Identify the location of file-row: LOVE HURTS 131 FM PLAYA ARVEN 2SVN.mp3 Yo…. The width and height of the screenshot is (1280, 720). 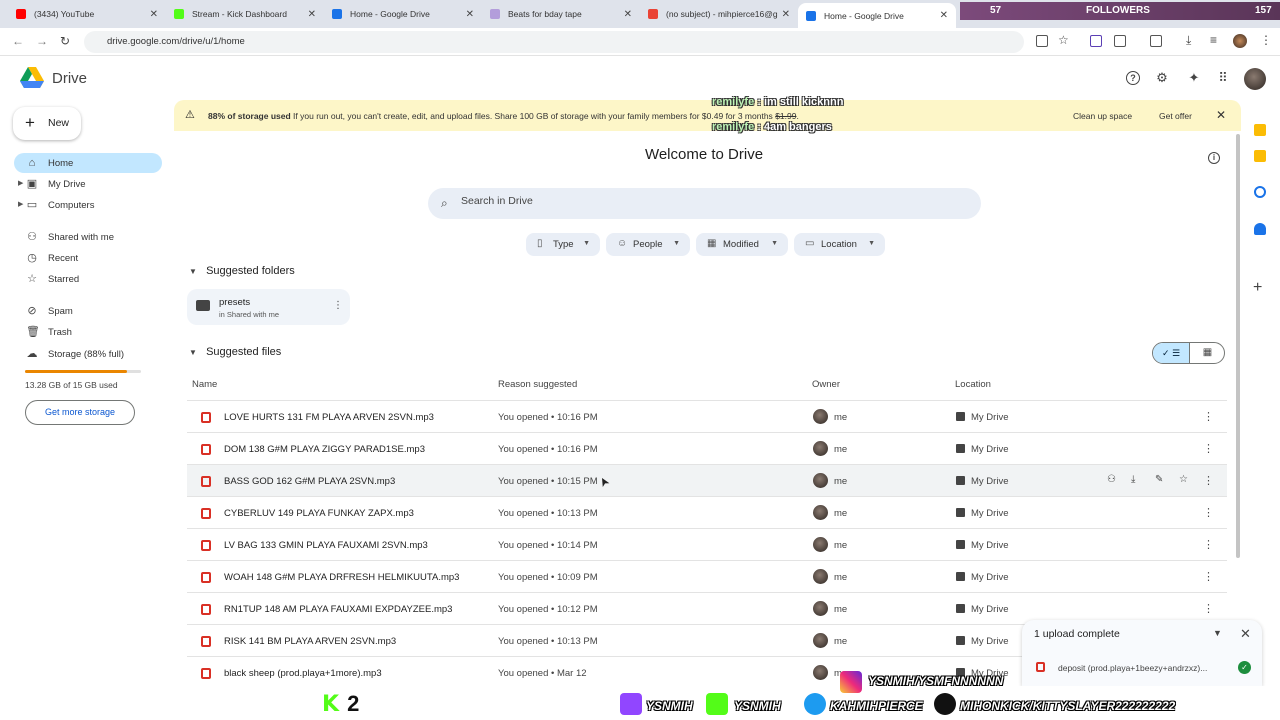
(707, 416).